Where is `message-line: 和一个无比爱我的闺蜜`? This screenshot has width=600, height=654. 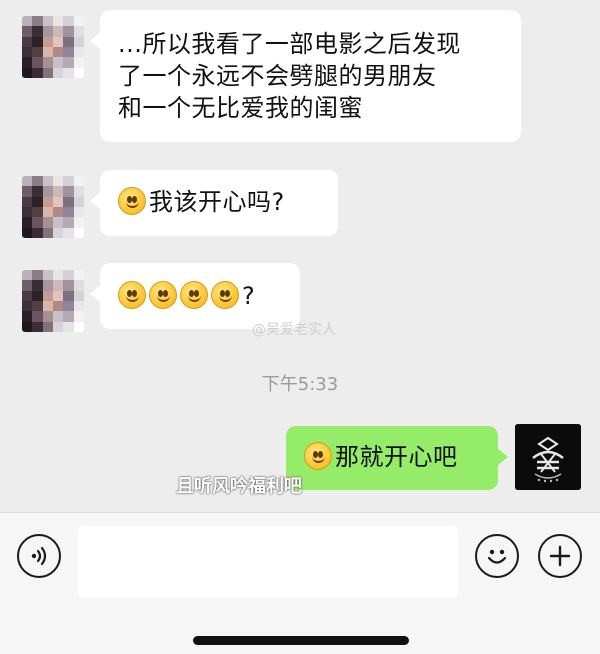
message-line: 和一个无比爱我的闺蜜 is located at coordinates (240, 108).